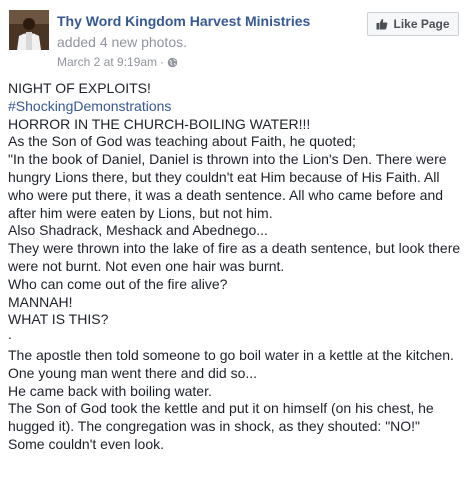  I want to click on post-meta: March 2 at 9:19am ·, so click(117, 62).